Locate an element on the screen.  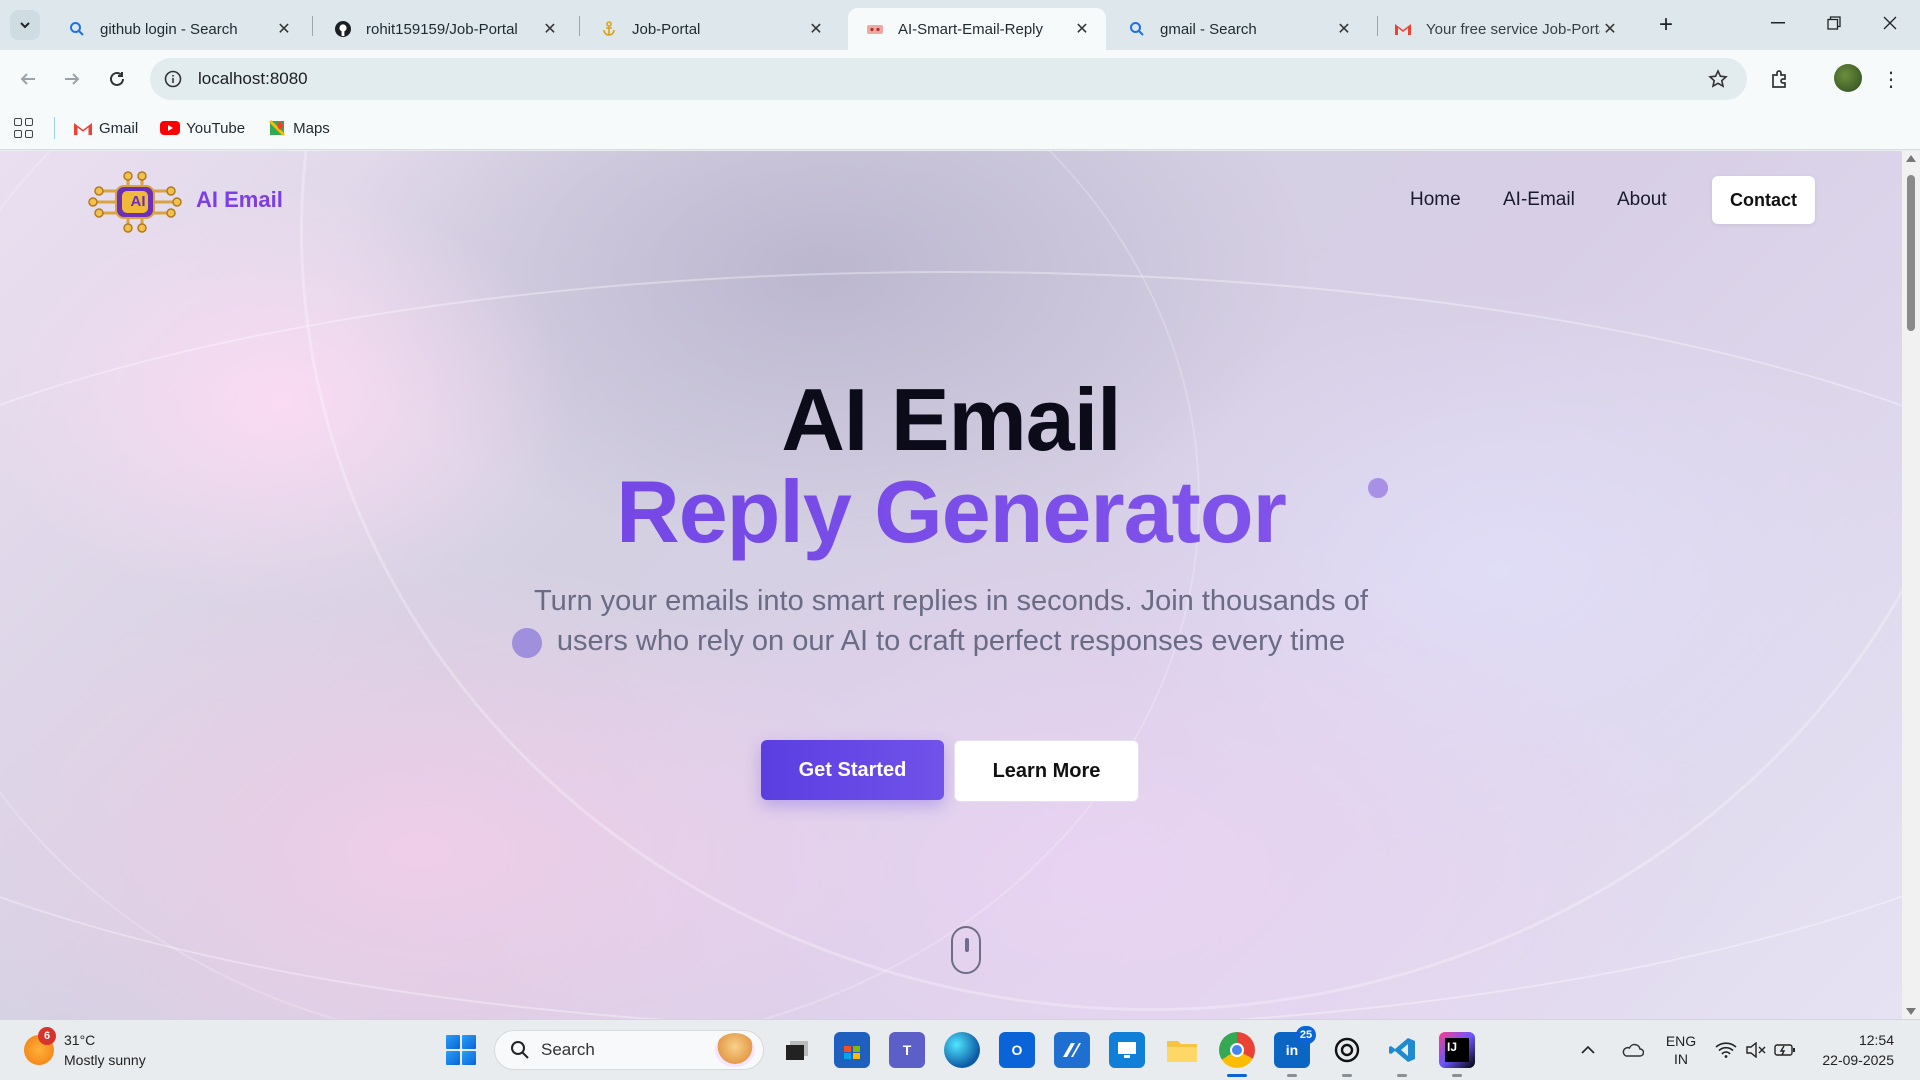
tab-title: Your free service Job-Porta is located at coordinates (1513, 29).